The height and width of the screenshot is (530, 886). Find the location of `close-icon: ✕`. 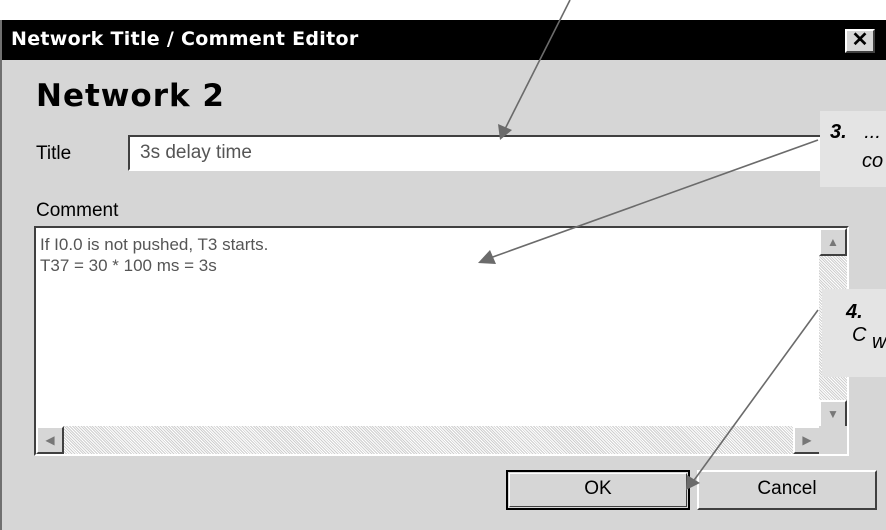

close-icon: ✕ is located at coordinates (860, 40).